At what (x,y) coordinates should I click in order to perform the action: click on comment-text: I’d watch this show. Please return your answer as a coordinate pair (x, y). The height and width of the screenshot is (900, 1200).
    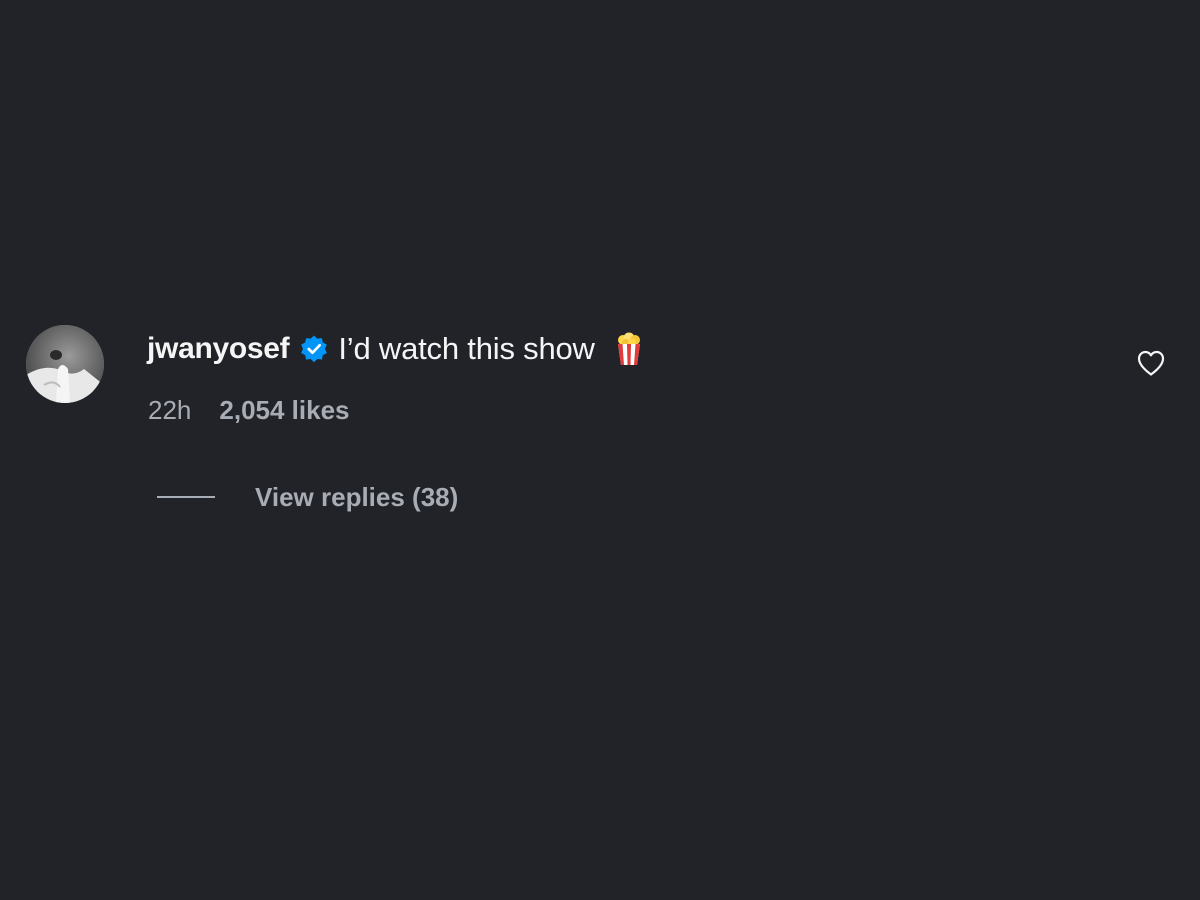
    Looking at the image, I should click on (466, 348).